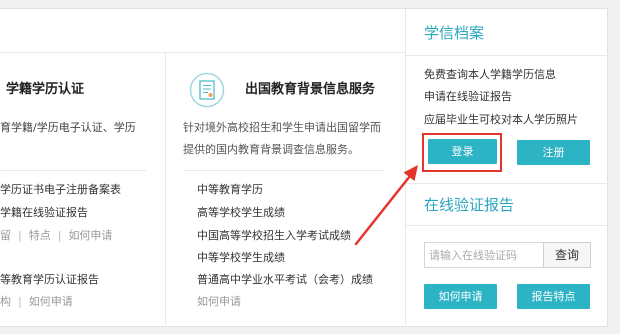 The width and height of the screenshot is (620, 334). What do you see at coordinates (202, 52) in the screenshot?
I see `top-divider` at bounding box center [202, 52].